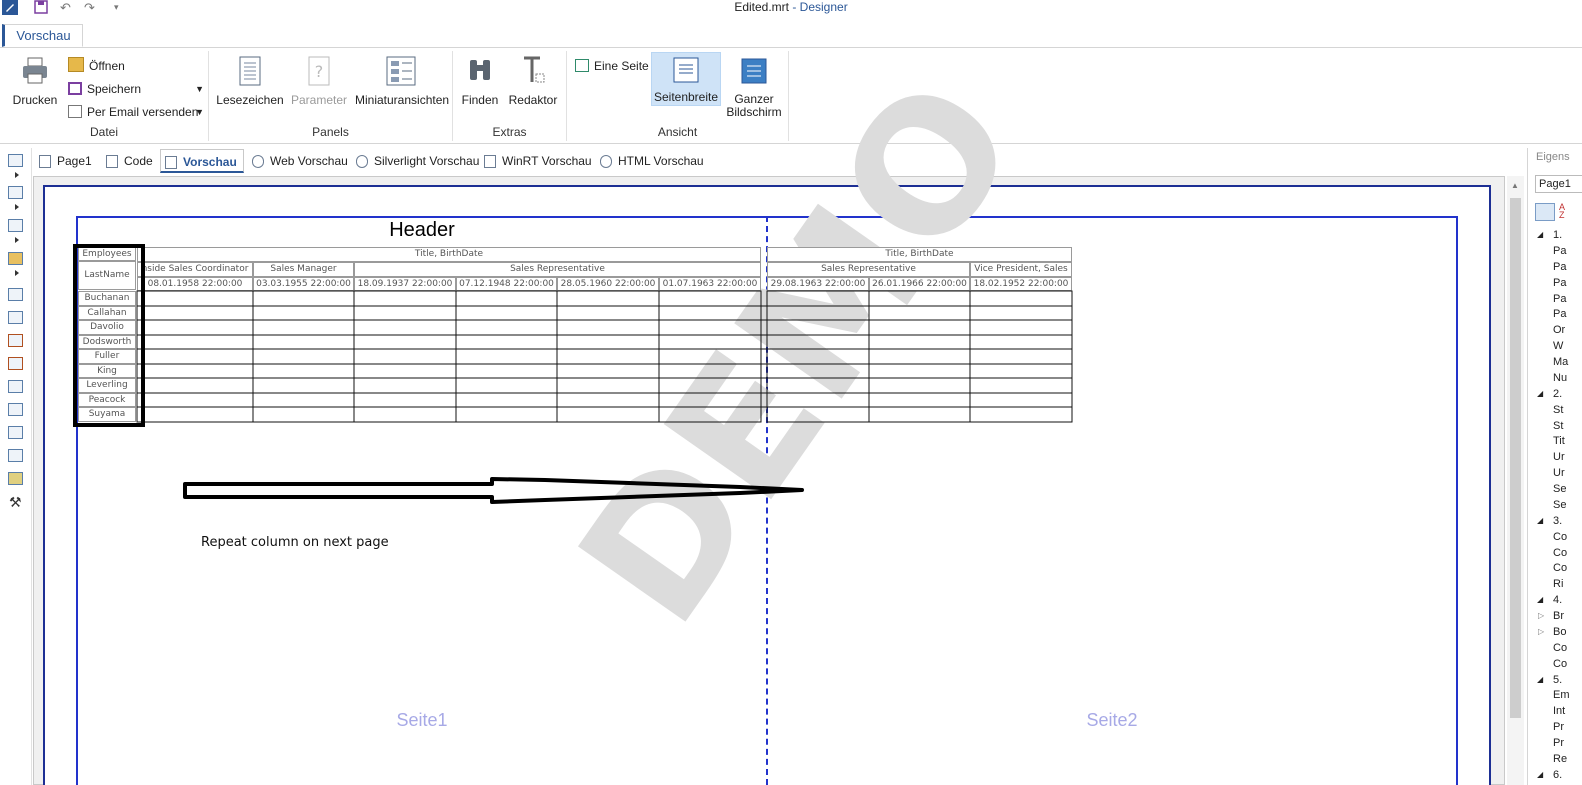 Image resolution: width=1582 pixels, height=785 pixels. What do you see at coordinates (1557, 235) in the screenshot?
I see `category-1: 1.` at bounding box center [1557, 235].